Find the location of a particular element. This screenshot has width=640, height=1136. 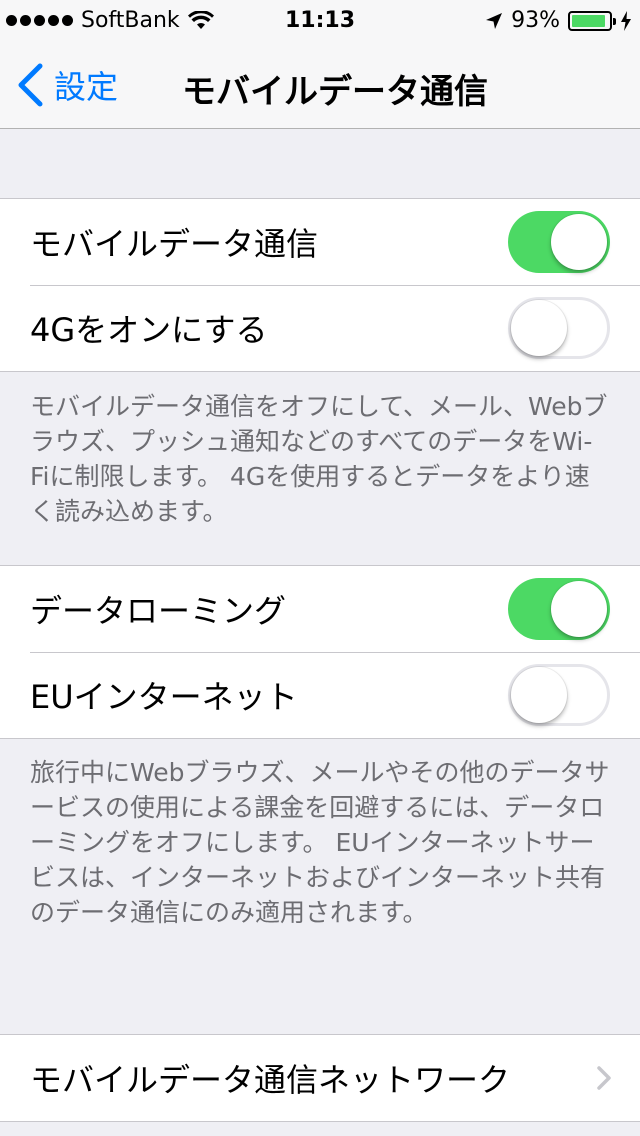

battery-percent: 93% is located at coordinates (535, 20).